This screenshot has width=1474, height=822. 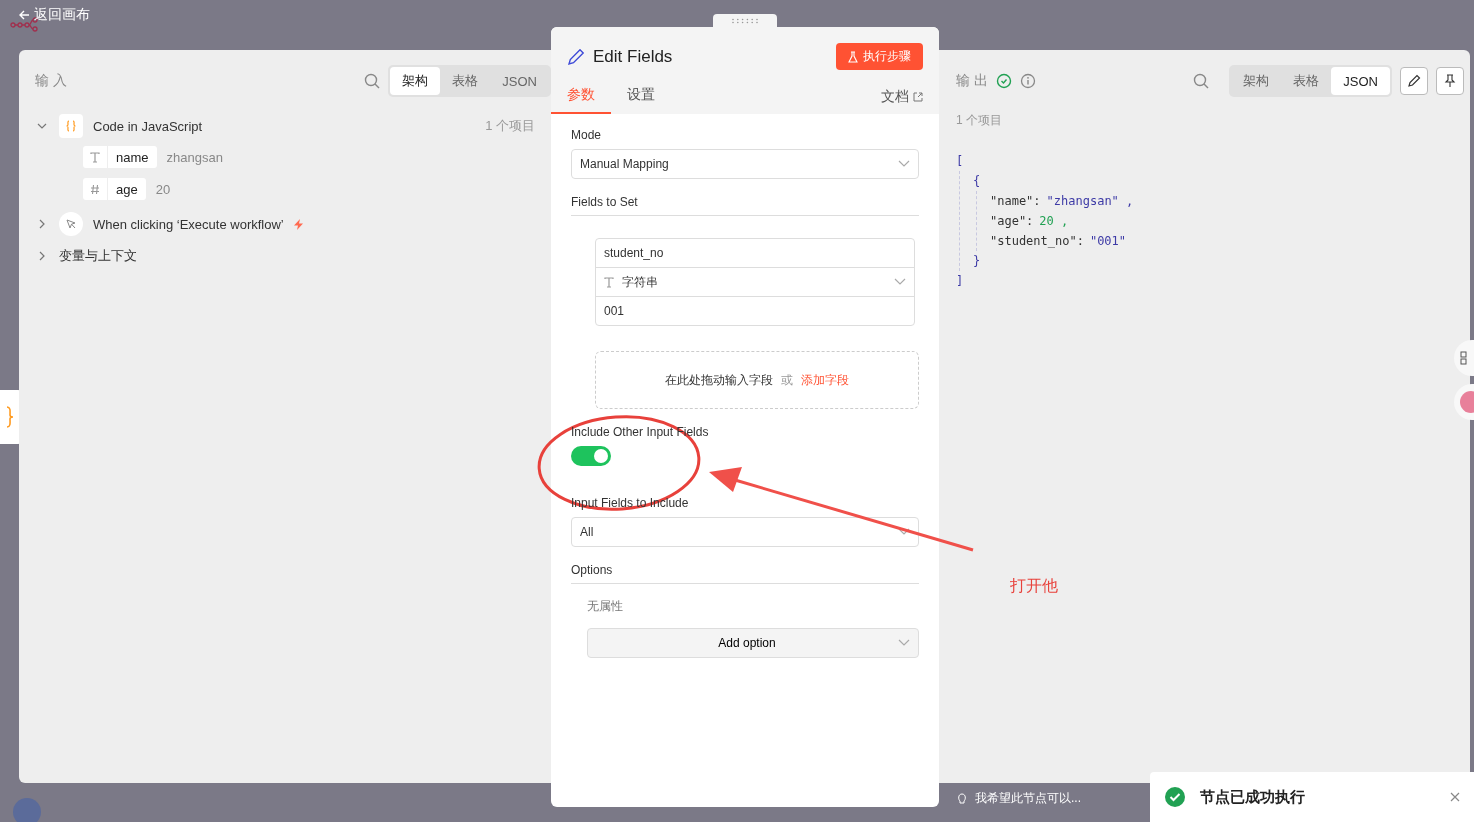 I want to click on success-icon, so click(x=1175, y=797).